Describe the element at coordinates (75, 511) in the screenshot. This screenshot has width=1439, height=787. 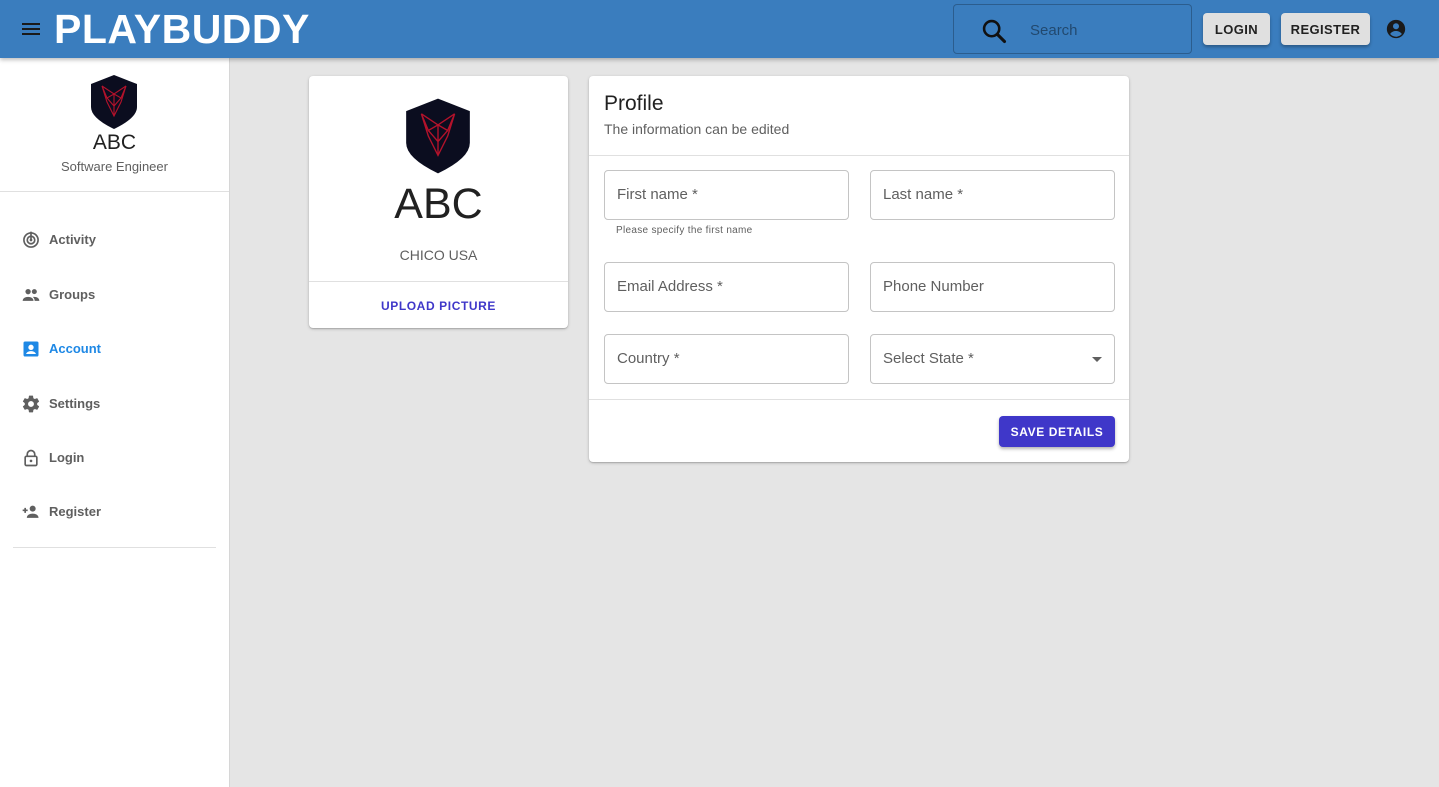
I see `sidebar-item-label: Register` at that location.